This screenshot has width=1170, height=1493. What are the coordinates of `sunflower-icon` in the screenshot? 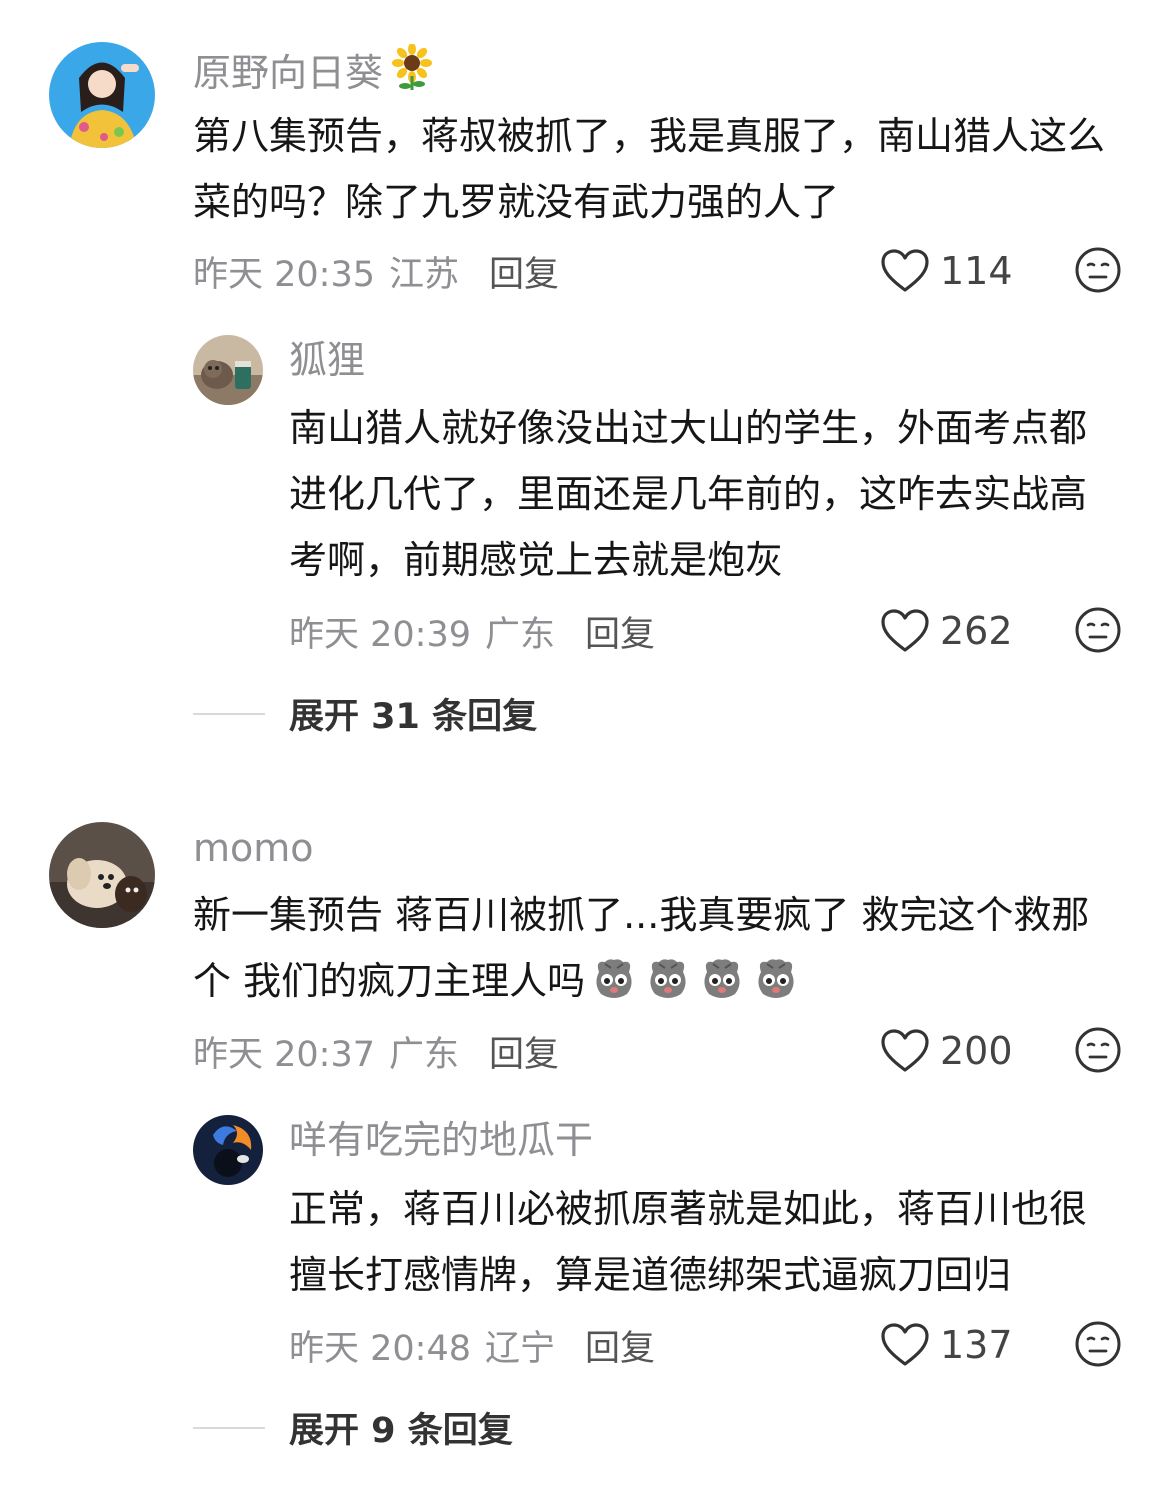 It's located at (412, 67).